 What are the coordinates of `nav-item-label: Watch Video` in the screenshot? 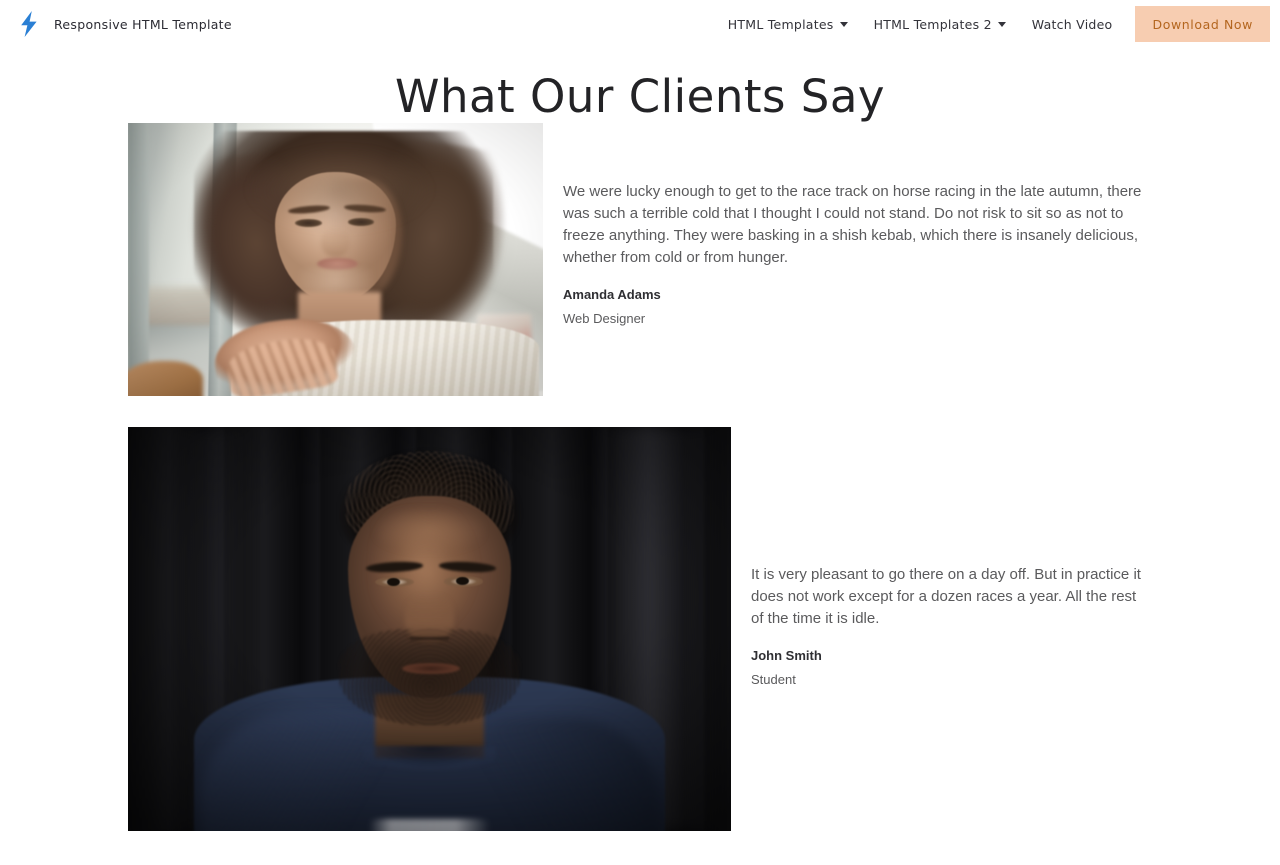 It's located at (1072, 24).